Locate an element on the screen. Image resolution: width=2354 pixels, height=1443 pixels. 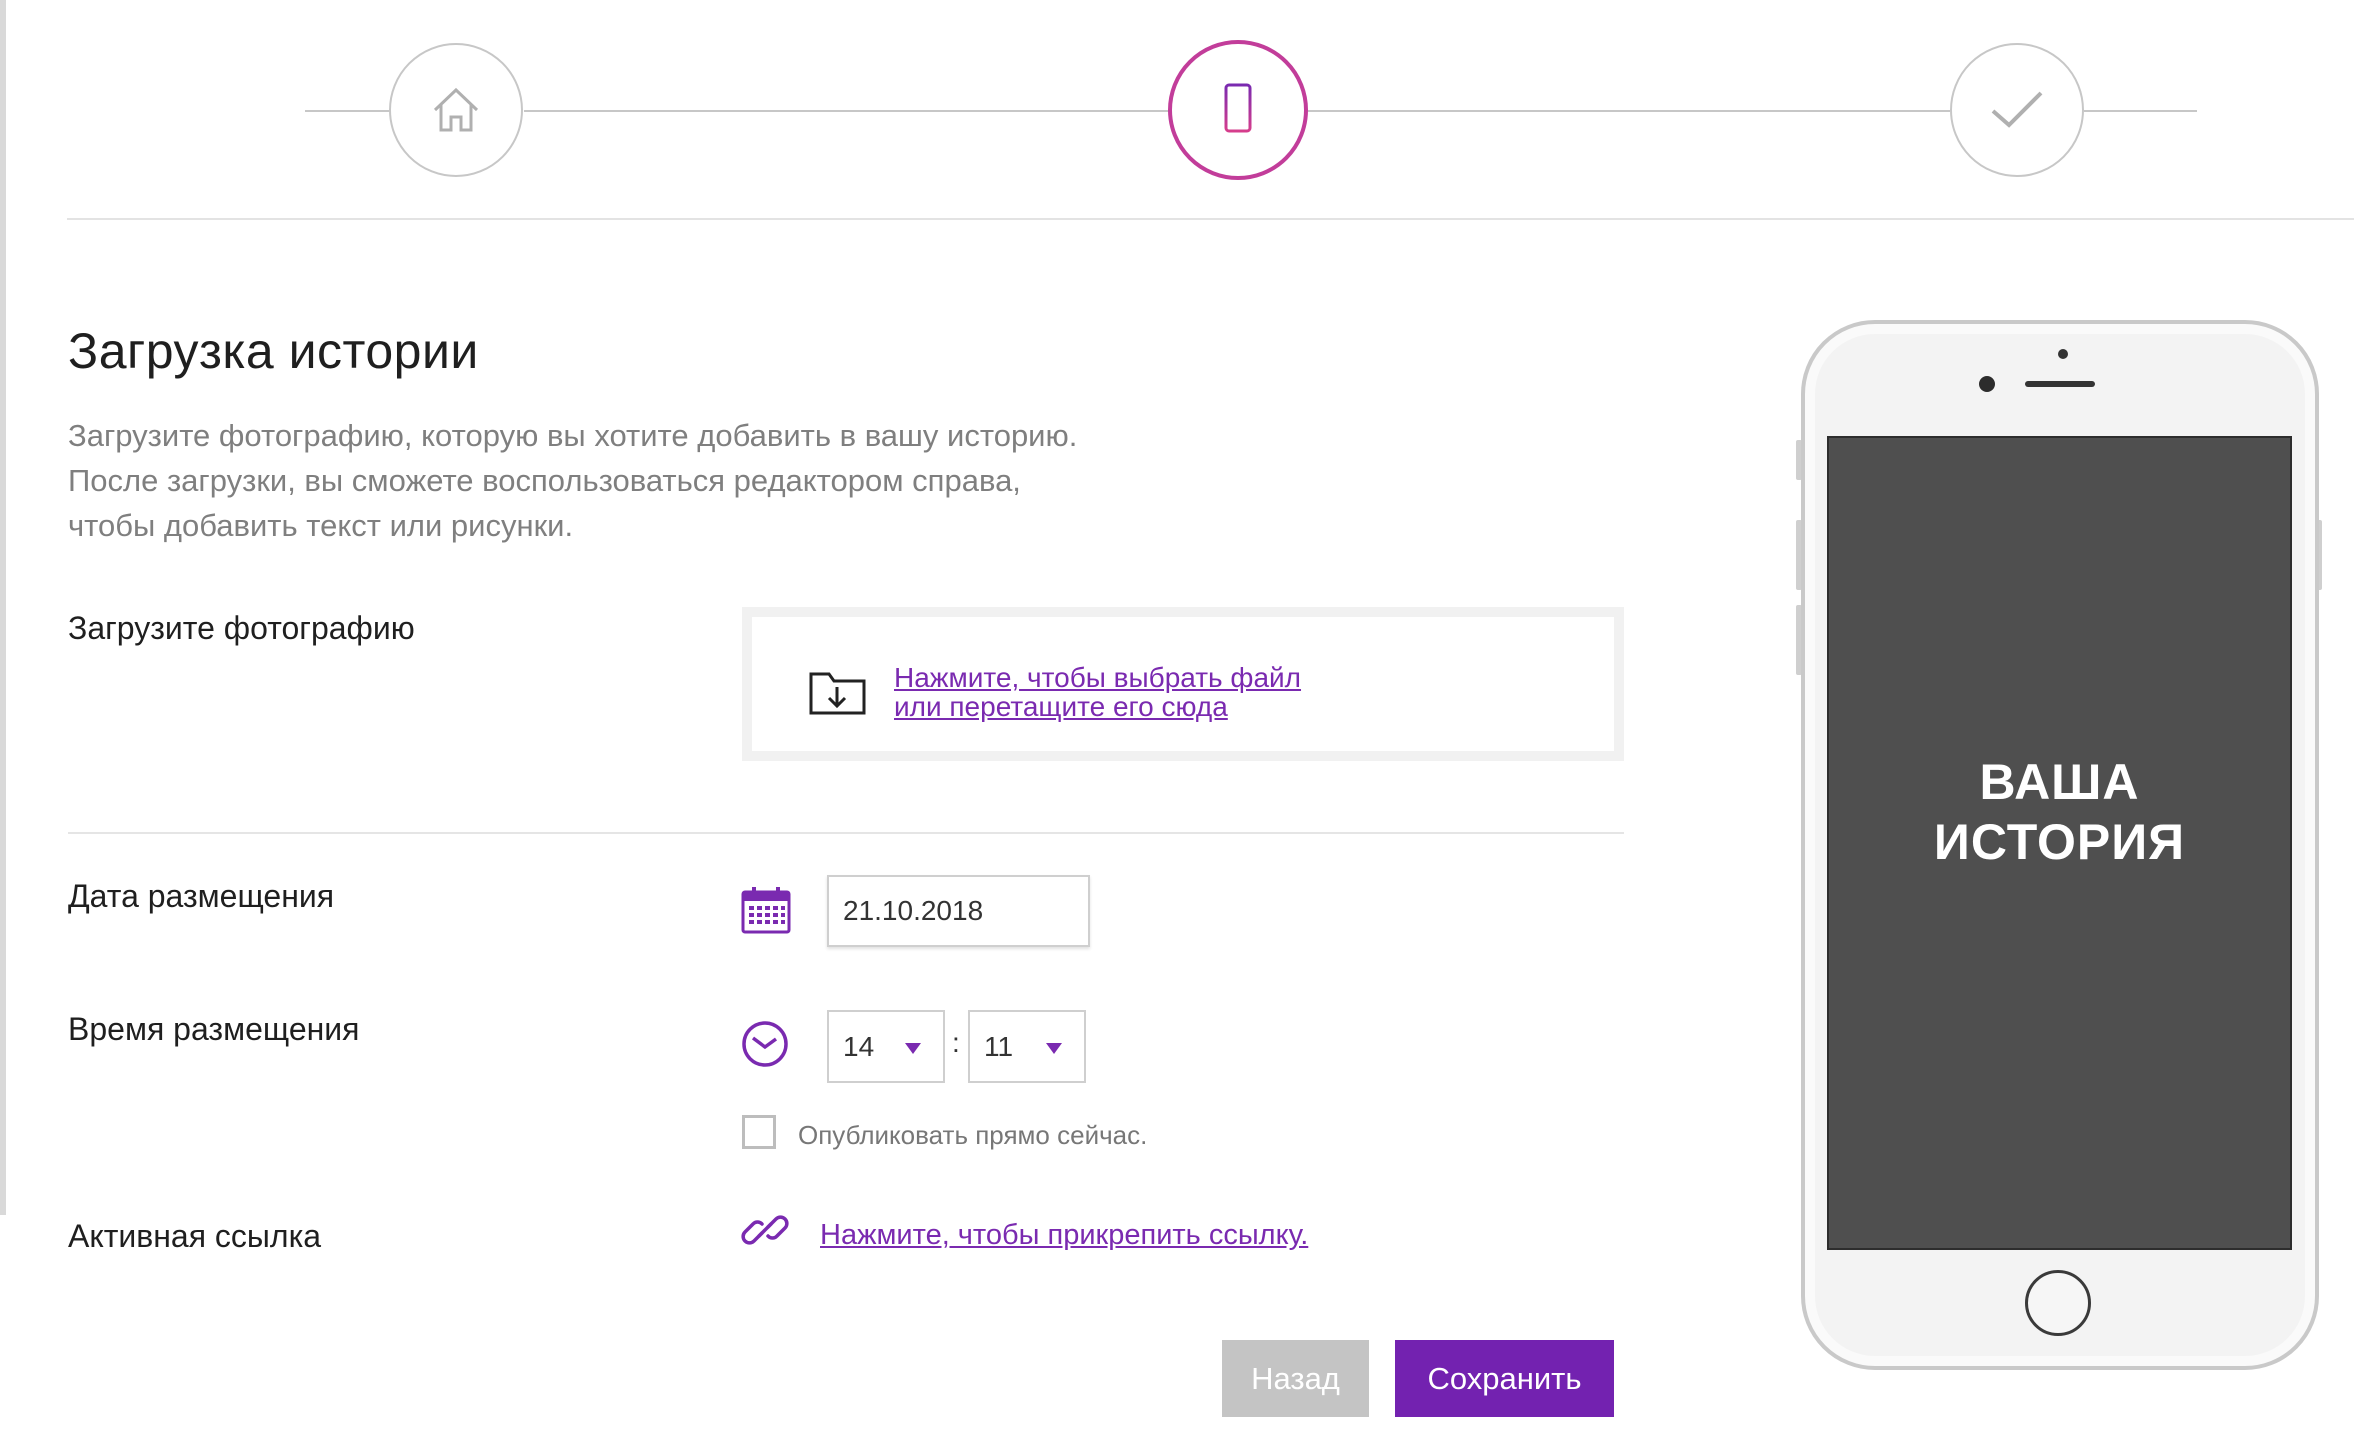
save-button: Сохранить is located at coordinates (1504, 1378).